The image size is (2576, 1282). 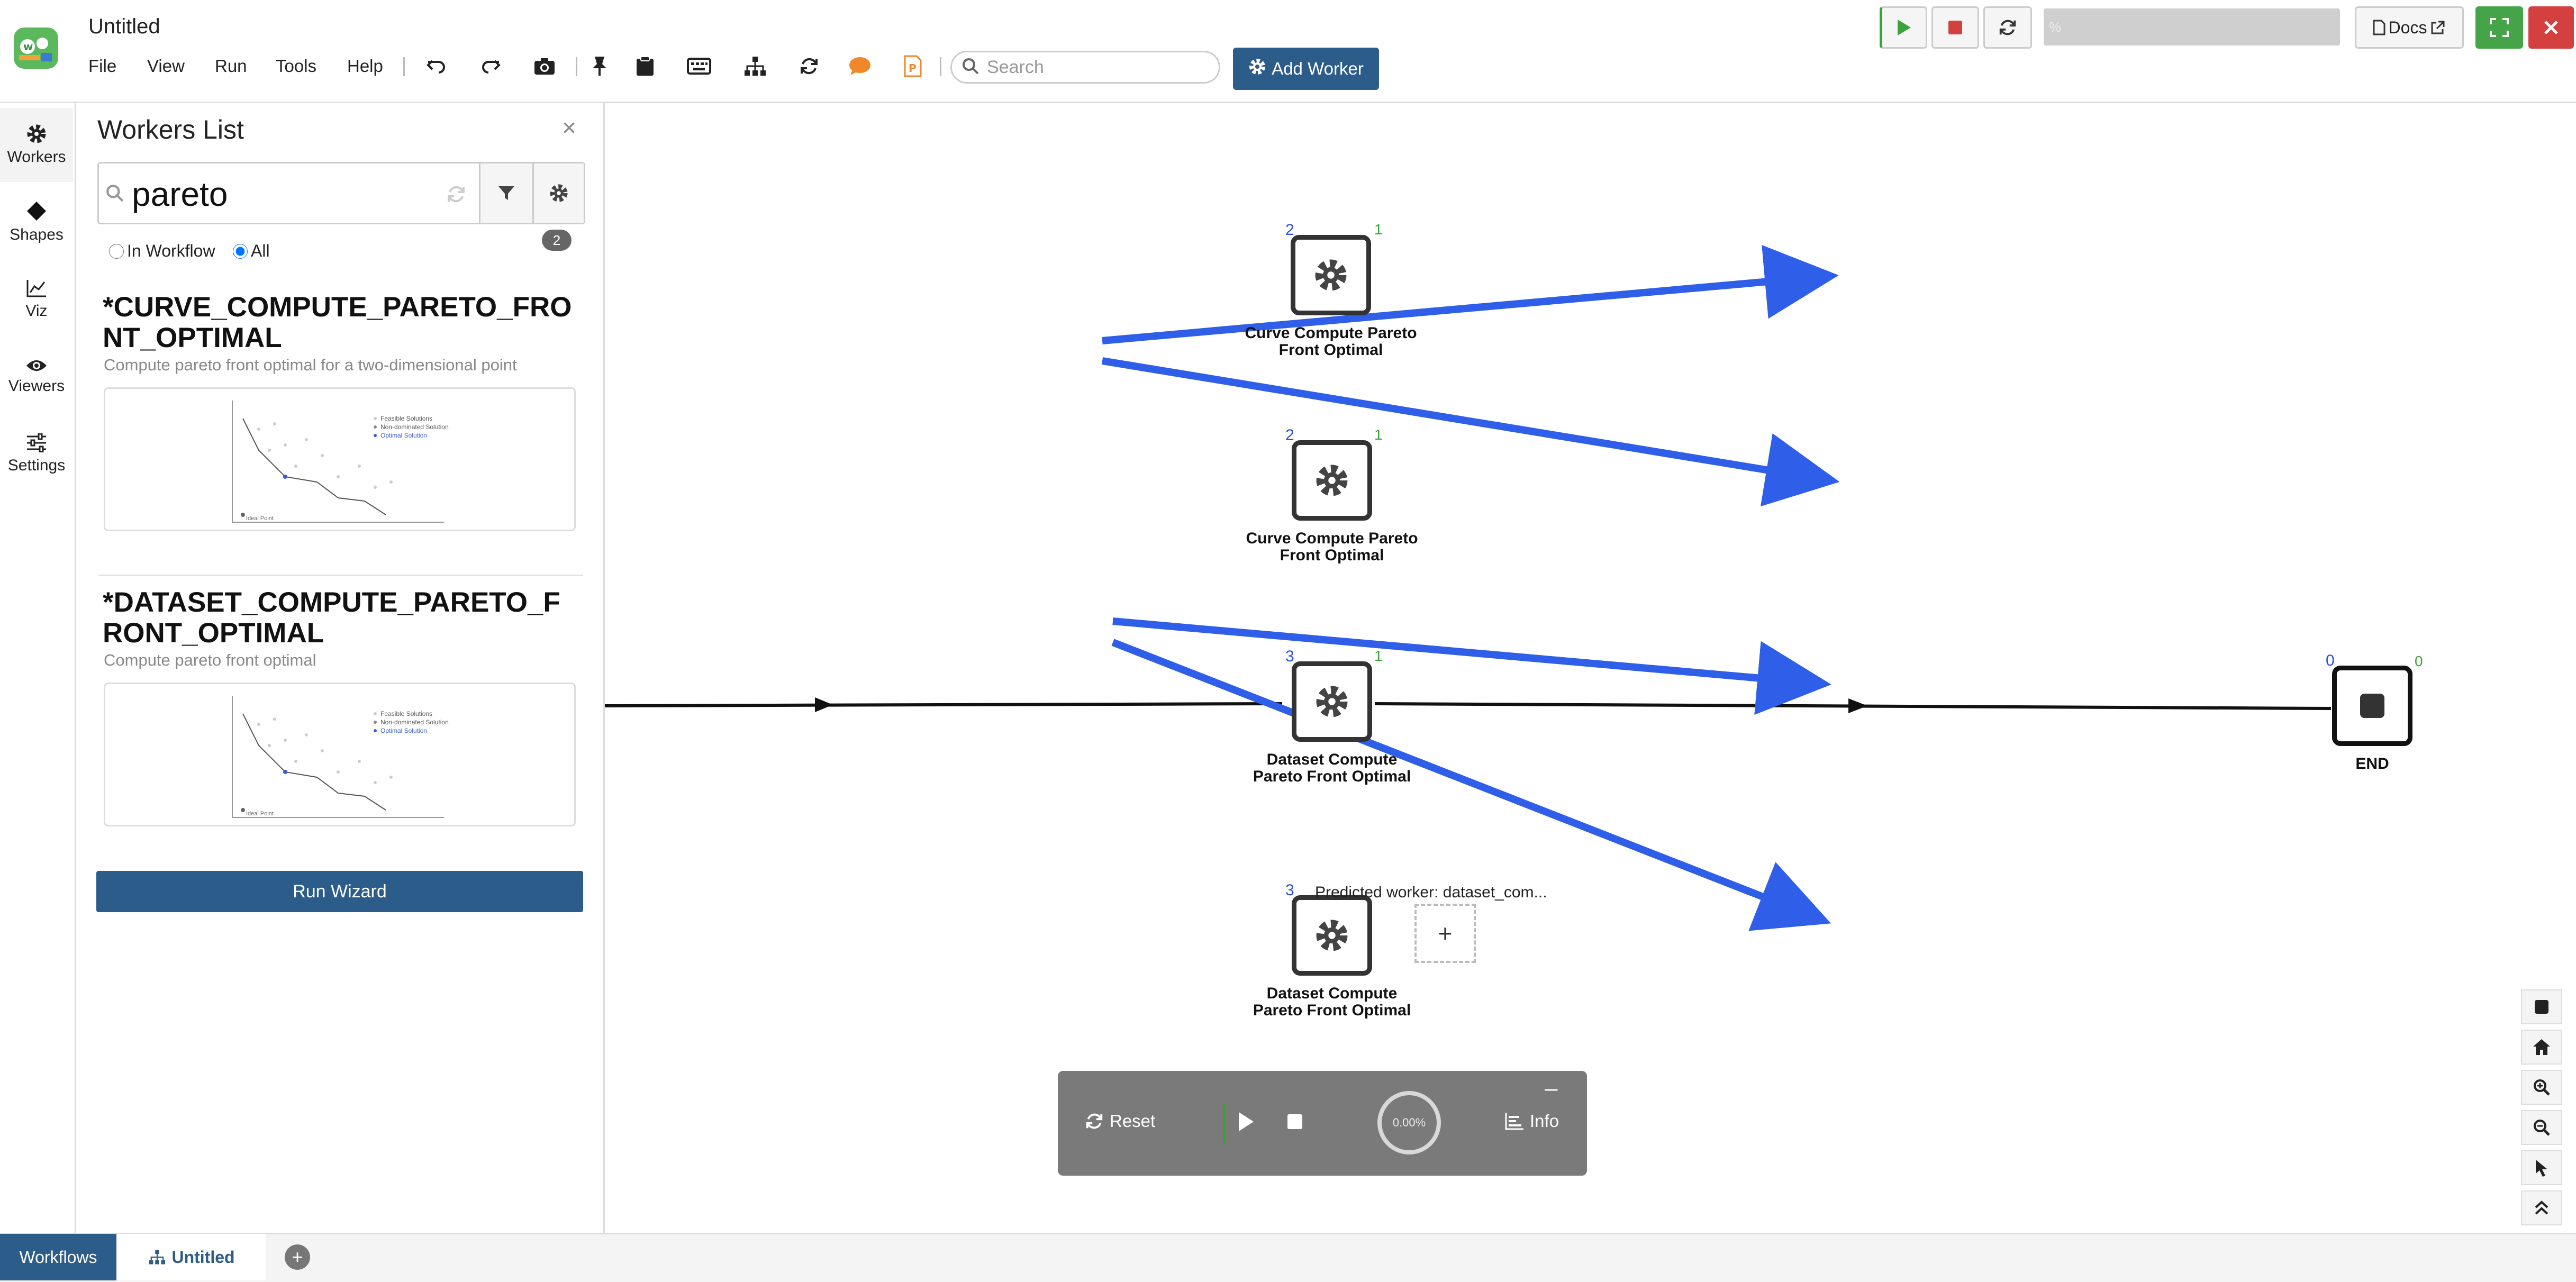 I want to click on worker-title: *DATASET_COMPUTE_PARETO_FRONT_OPTIMAL, so click(x=341, y=618).